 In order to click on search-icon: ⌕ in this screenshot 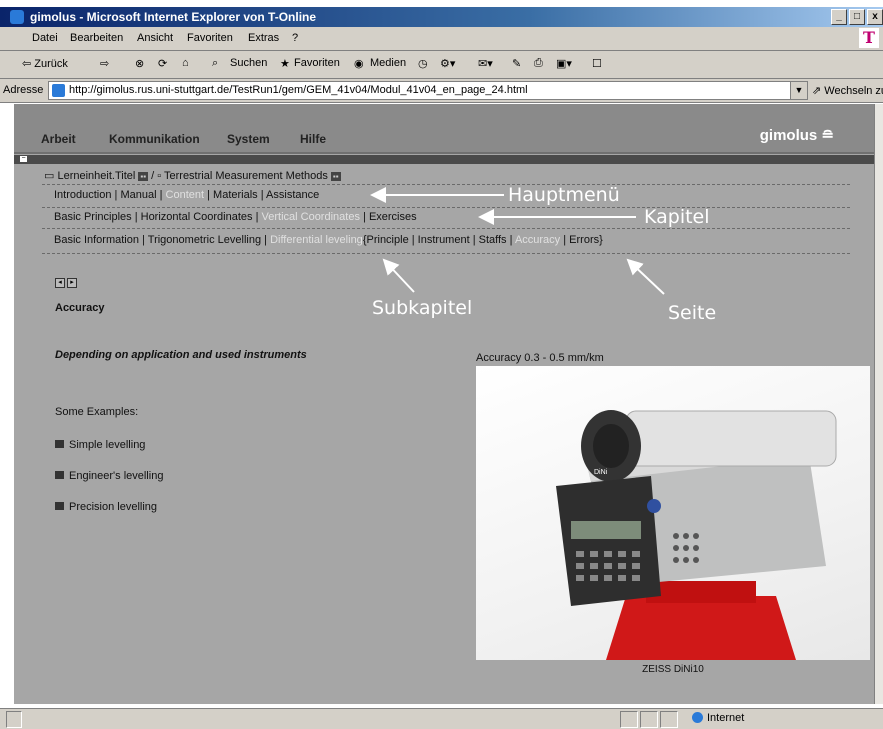, I will do `click(215, 63)`.